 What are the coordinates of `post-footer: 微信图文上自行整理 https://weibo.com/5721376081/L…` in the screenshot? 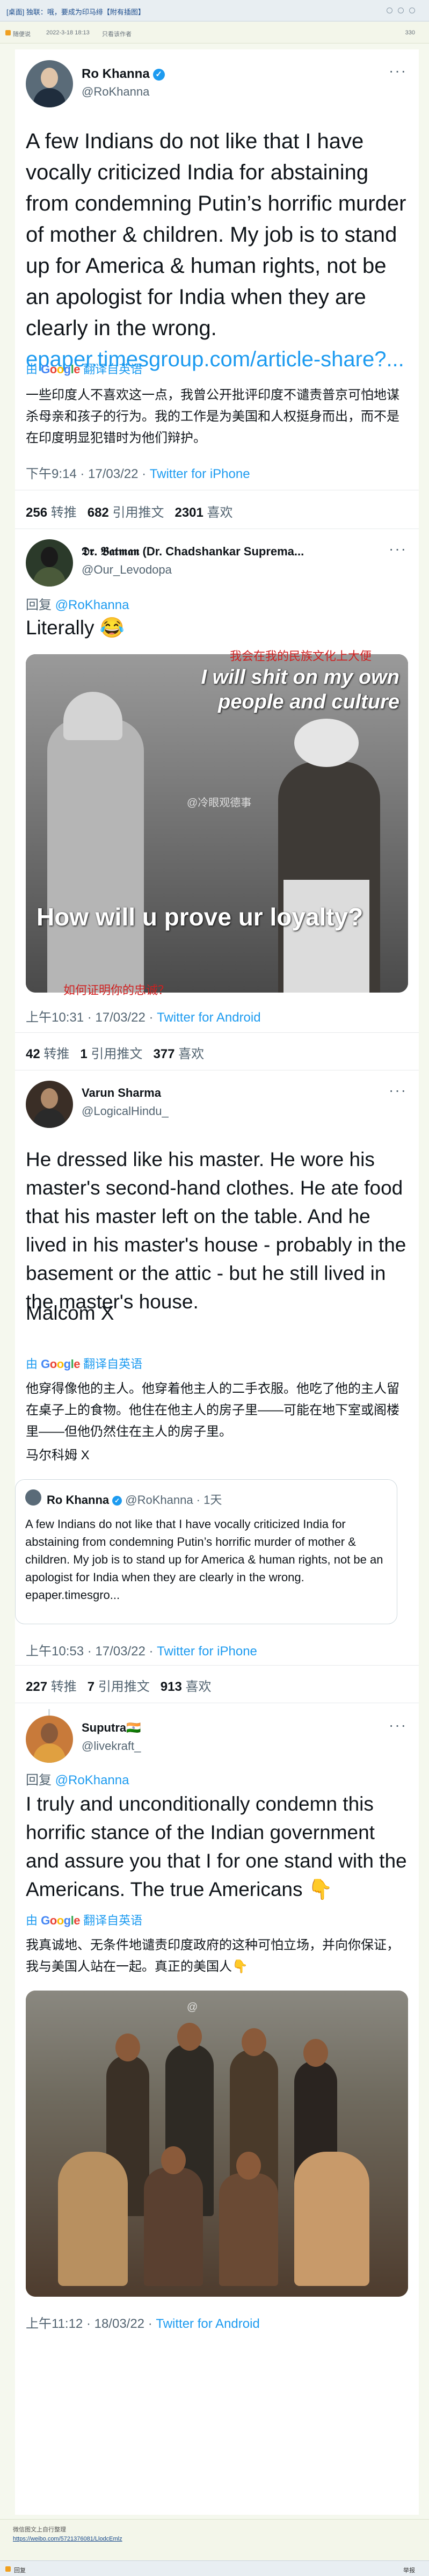 It's located at (214, 2547).